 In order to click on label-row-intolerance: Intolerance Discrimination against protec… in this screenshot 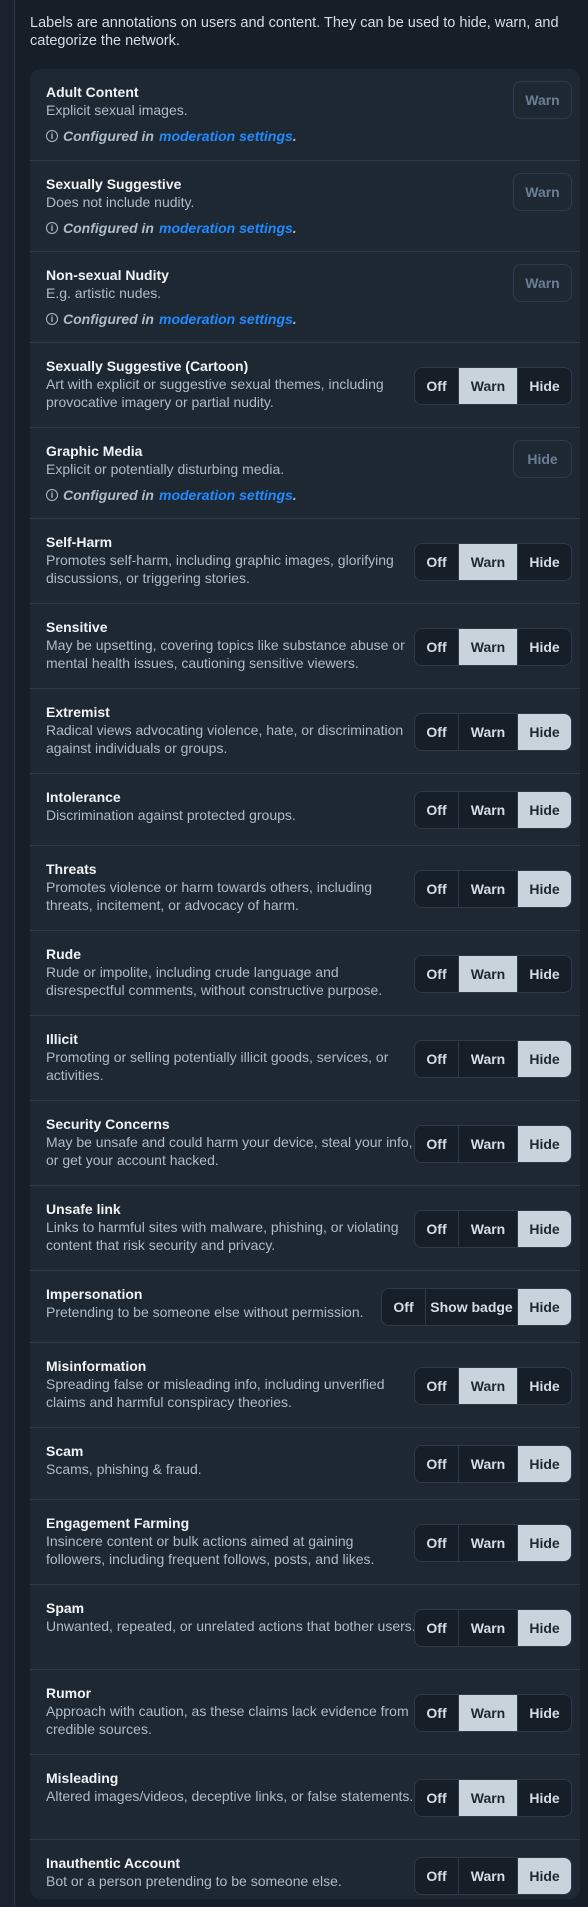, I will do `click(305, 809)`.